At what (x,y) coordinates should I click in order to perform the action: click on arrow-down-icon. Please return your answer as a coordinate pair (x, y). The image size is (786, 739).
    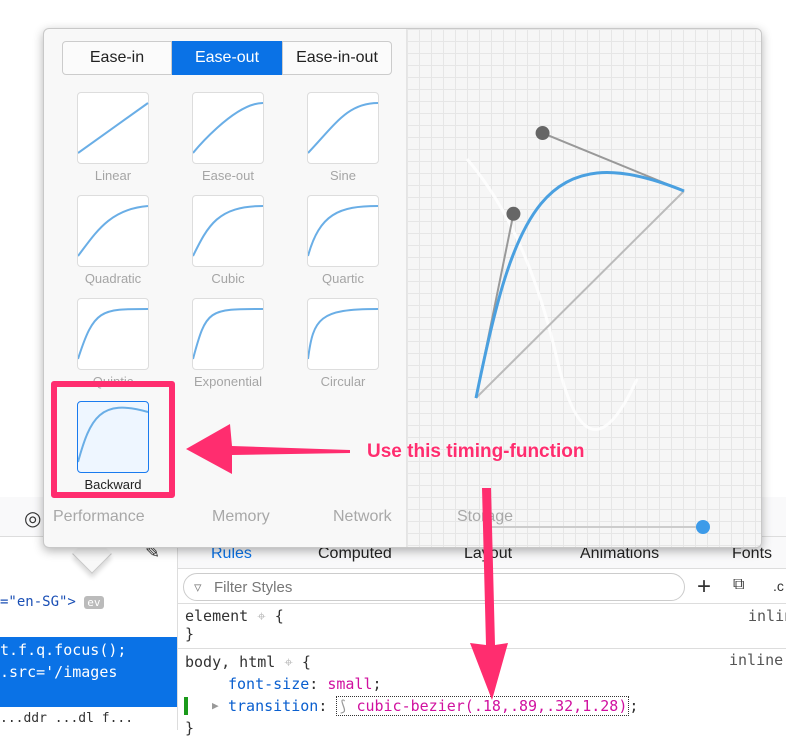
    Looking at the image, I should click on (489, 594).